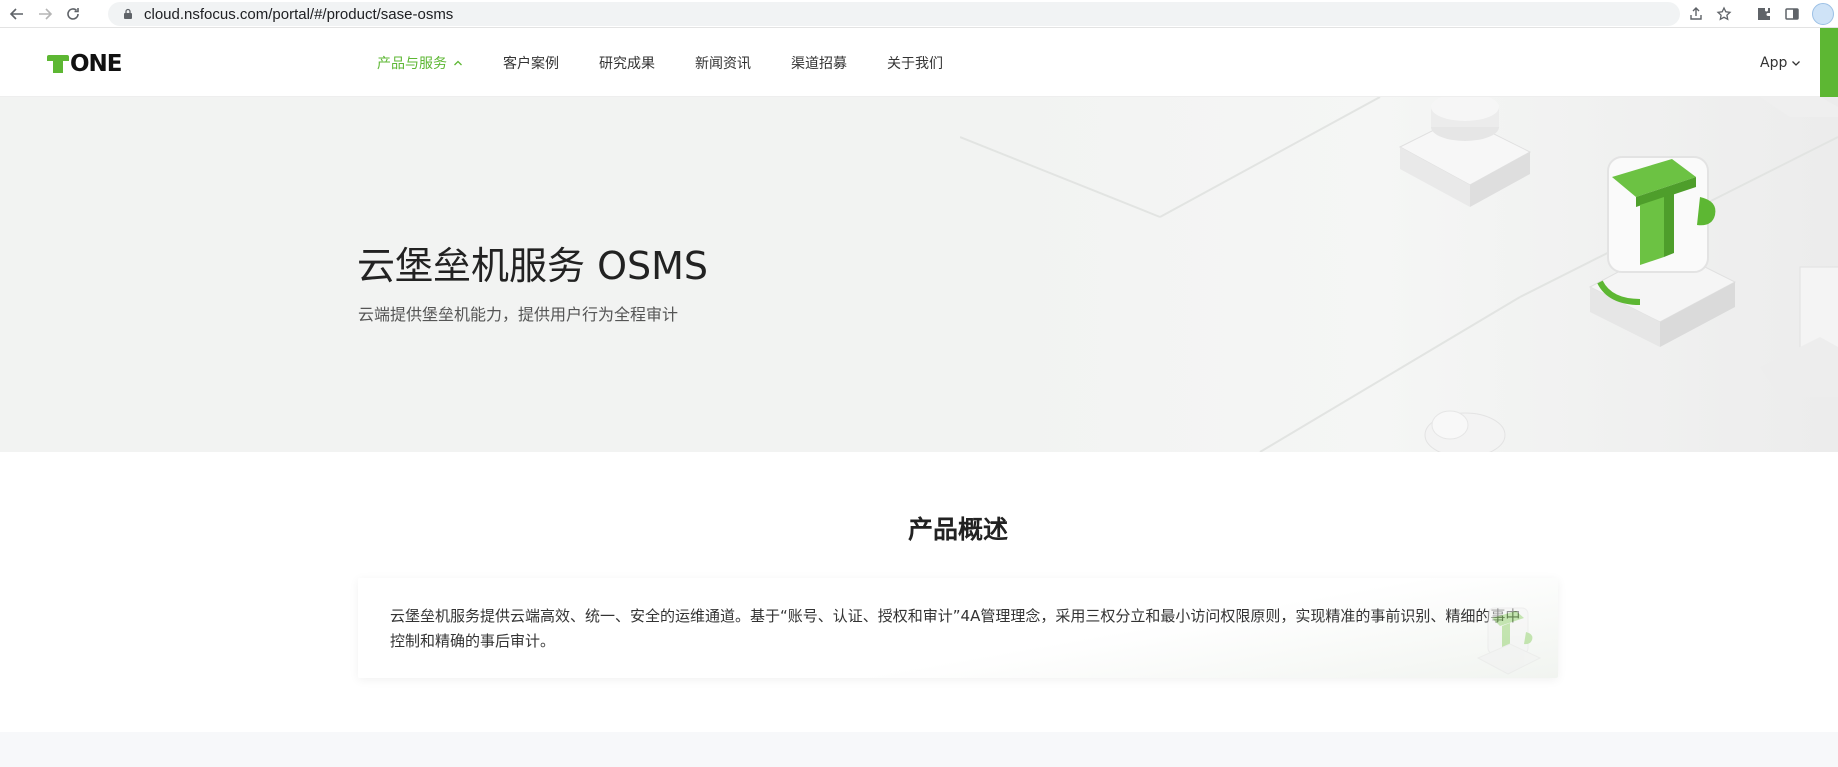 Image resolution: width=1838 pixels, height=767 pixels. What do you see at coordinates (680, 62) in the screenshot?
I see `main-nav: 产品与服务 客户案例 研究成果 新闻资讯 渠道招募 关于我们` at bounding box center [680, 62].